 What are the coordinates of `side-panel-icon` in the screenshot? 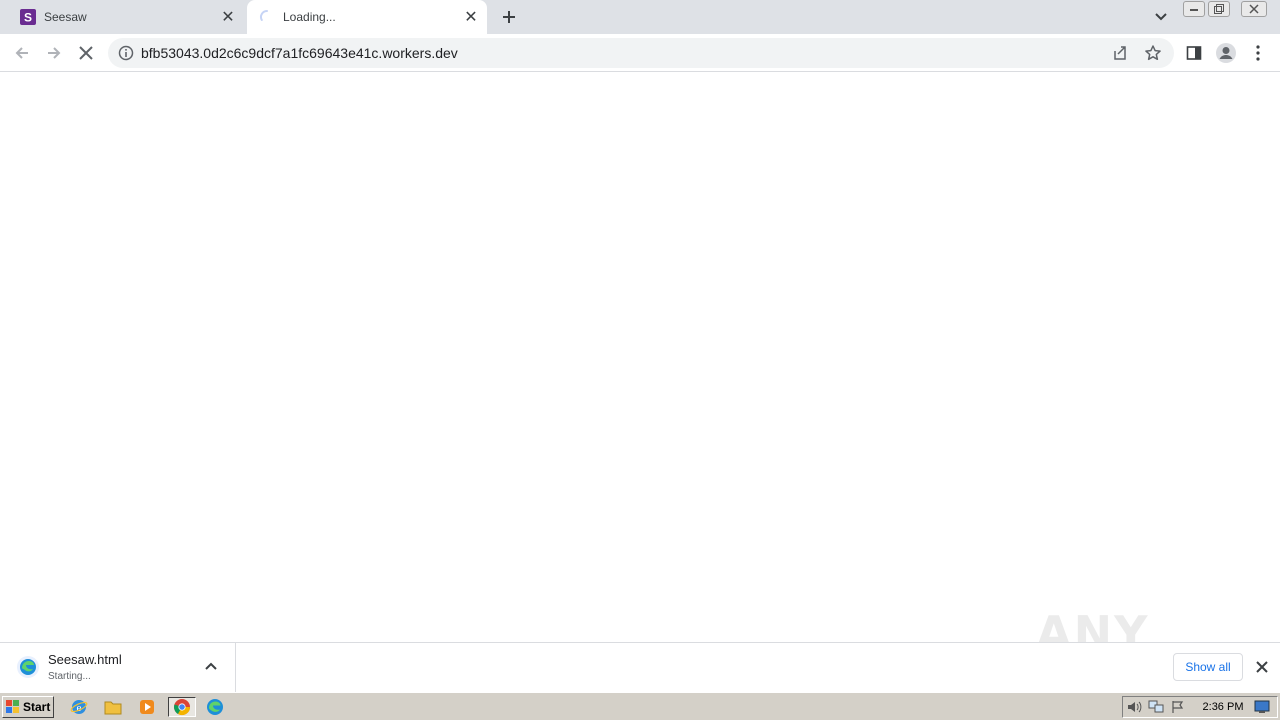 It's located at (1194, 53).